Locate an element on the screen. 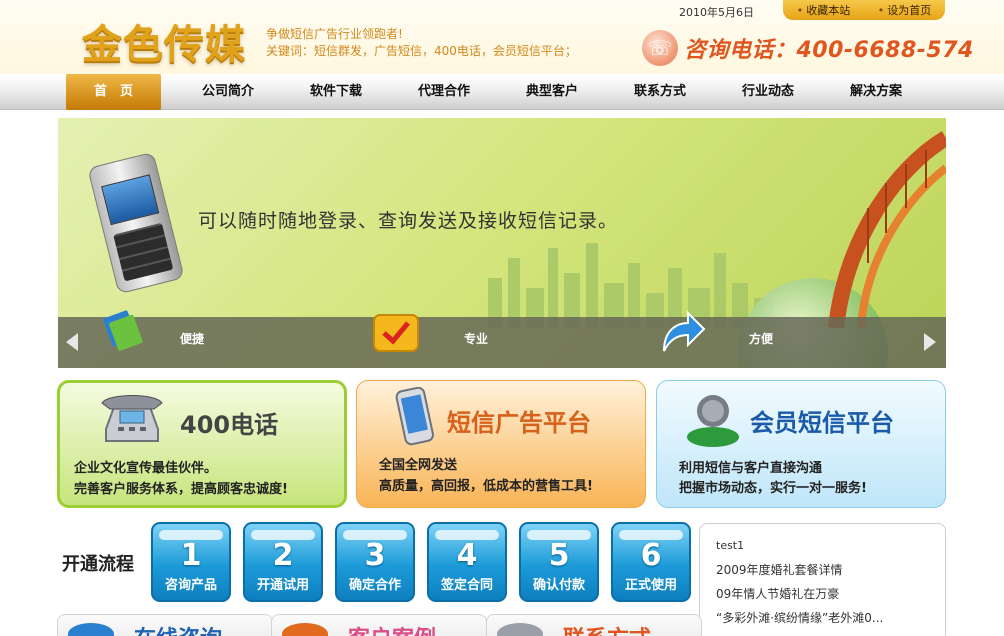  keywords-line: 关键词：短信群发，广告短信，400电话，会员短信平台； is located at coordinates (421, 51).